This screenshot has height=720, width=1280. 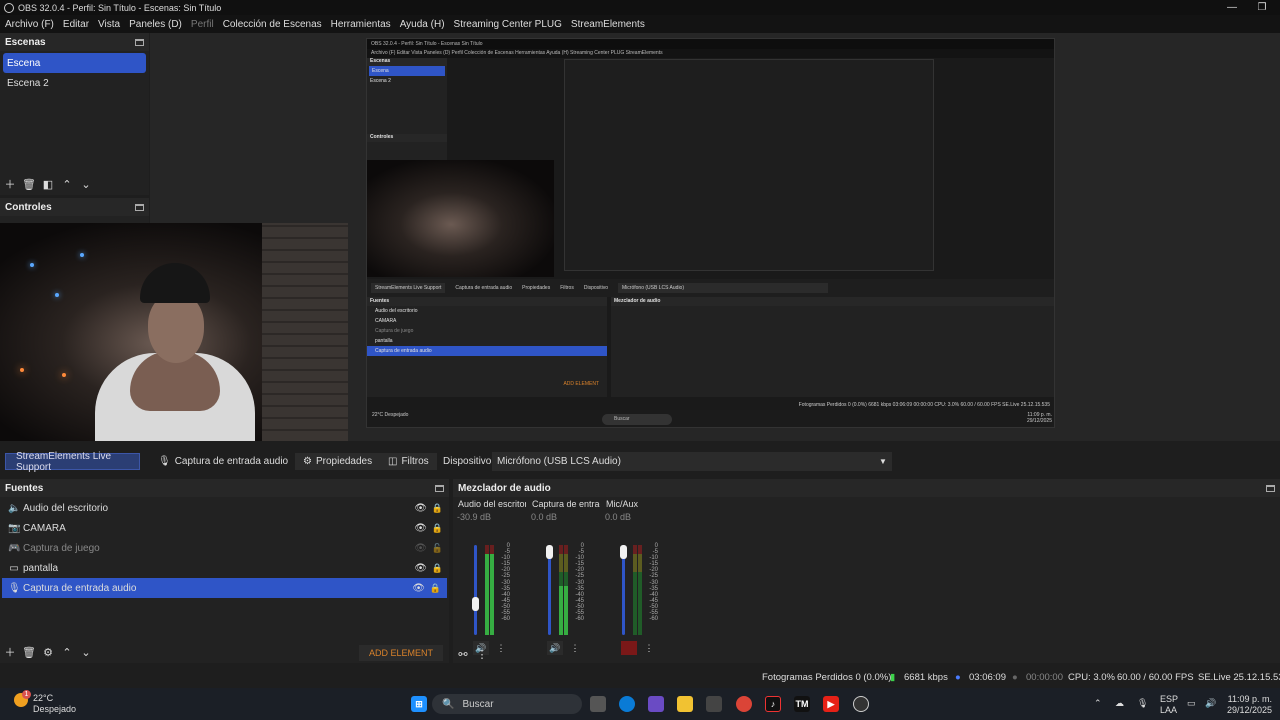 What do you see at coordinates (272, 24) in the screenshot?
I see `menu-coleccion-escenas: Colección de Escenas` at bounding box center [272, 24].